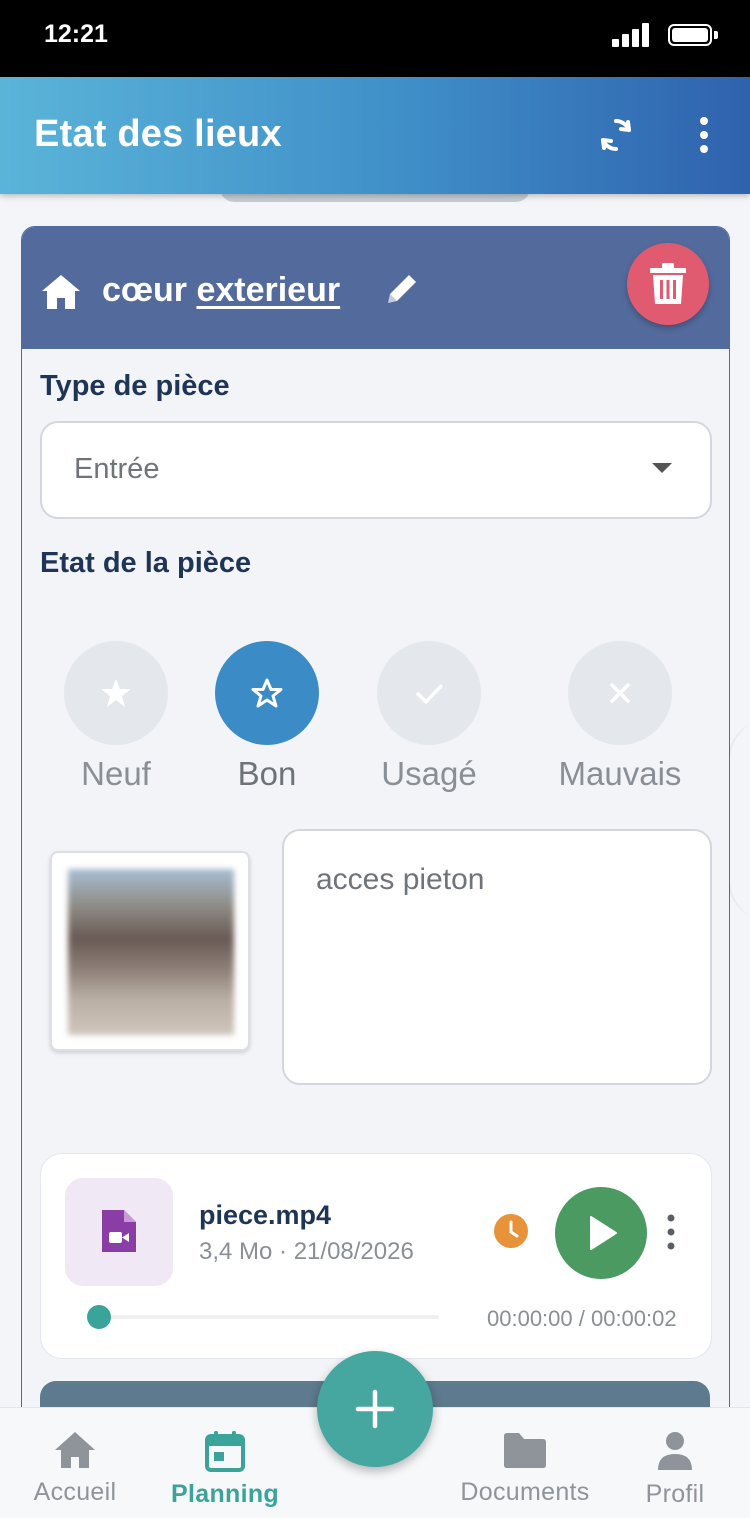  What do you see at coordinates (497, 957) in the screenshot?
I see `comment-textarea: acces pieton` at bounding box center [497, 957].